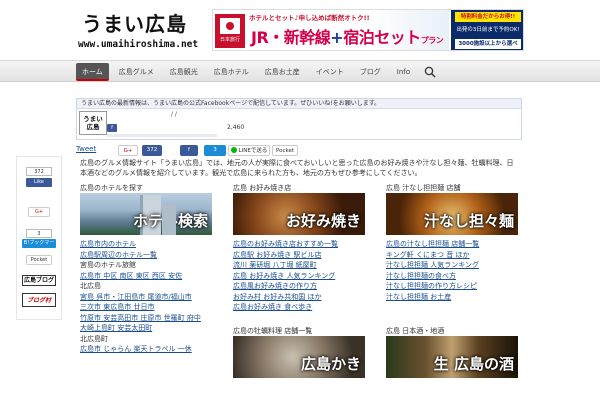 Image resolution: width=600 pixels, height=400 pixels. Describe the element at coordinates (39, 260) in the screenshot. I see `sidebar-pocket-button: Pocket` at that location.